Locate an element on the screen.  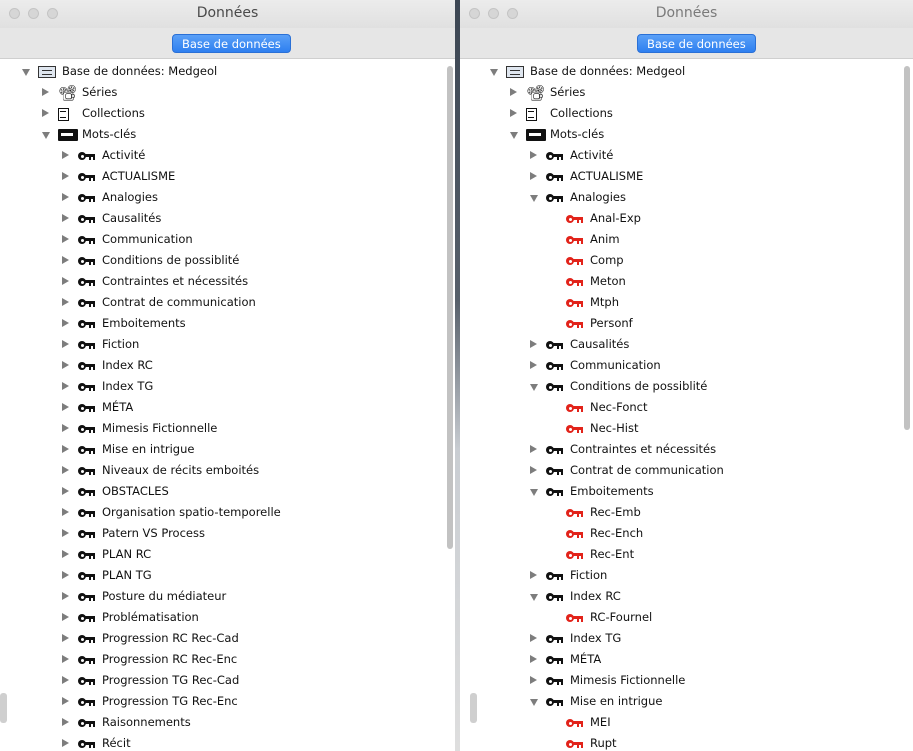
tree-row: Posture du médiateur is located at coordinates (227, 597).